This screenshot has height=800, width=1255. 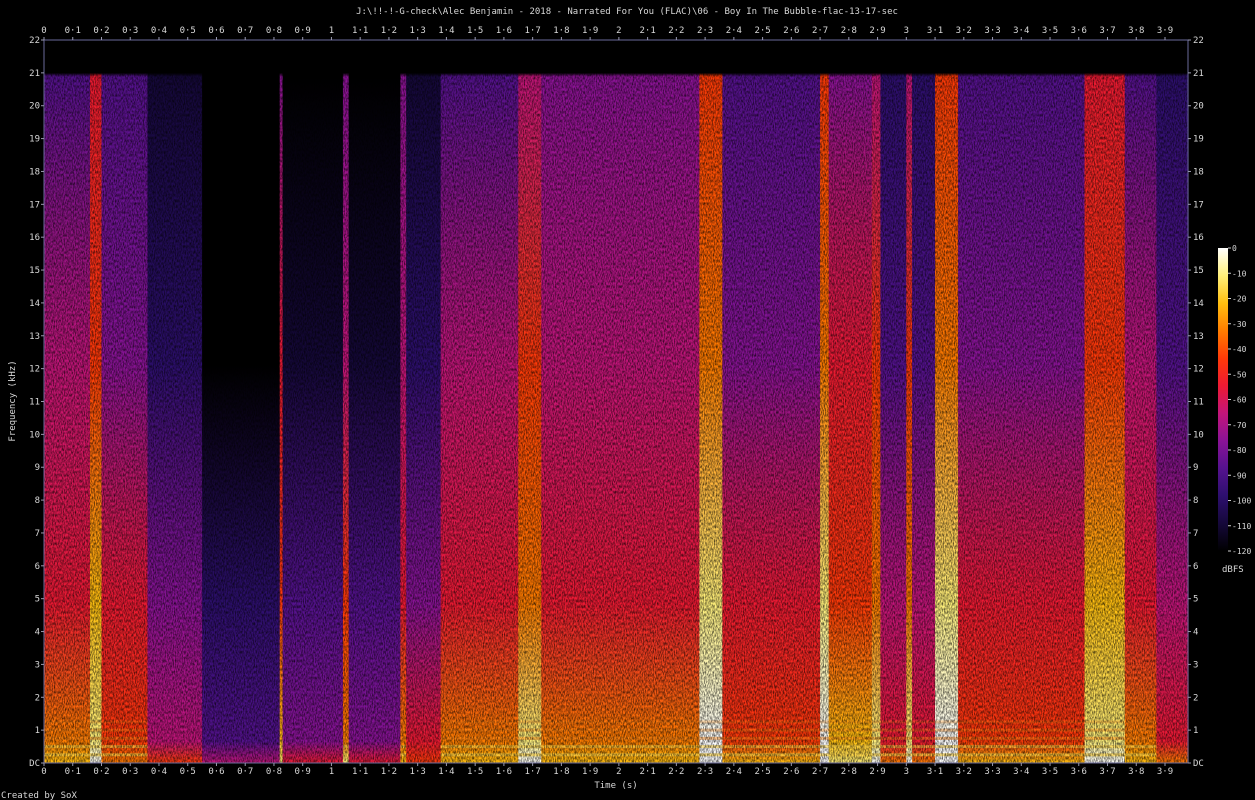 I want to click on footer-credit: Created by SoX, so click(x=39, y=795).